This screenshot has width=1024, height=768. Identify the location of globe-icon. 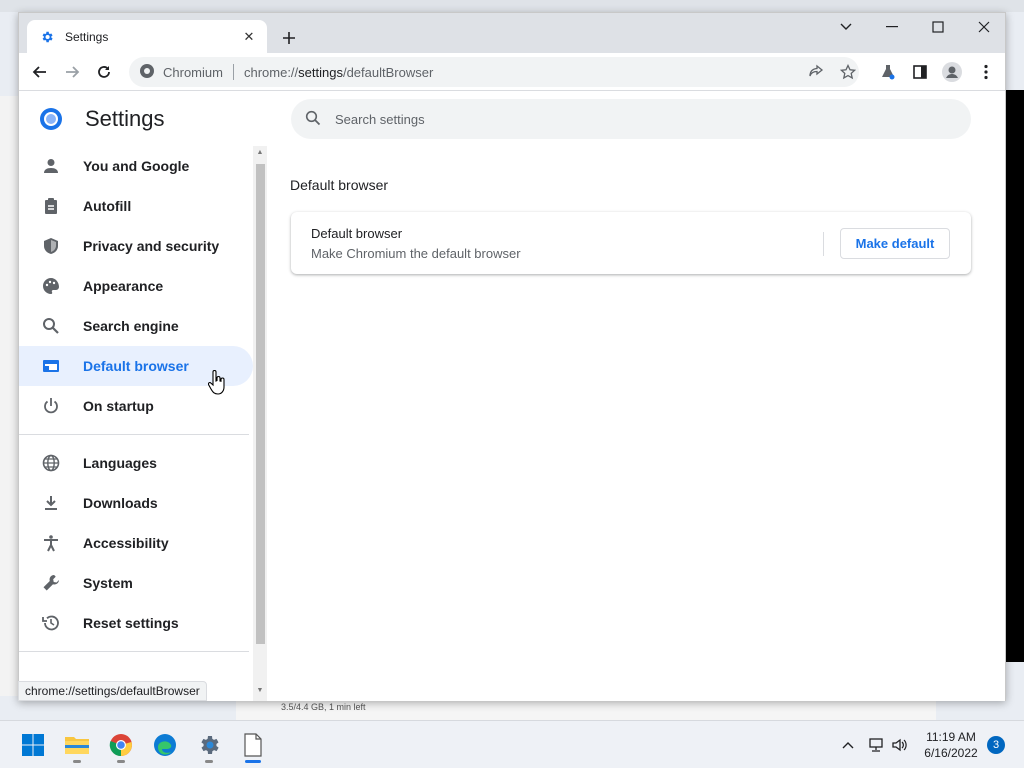
(51, 463).